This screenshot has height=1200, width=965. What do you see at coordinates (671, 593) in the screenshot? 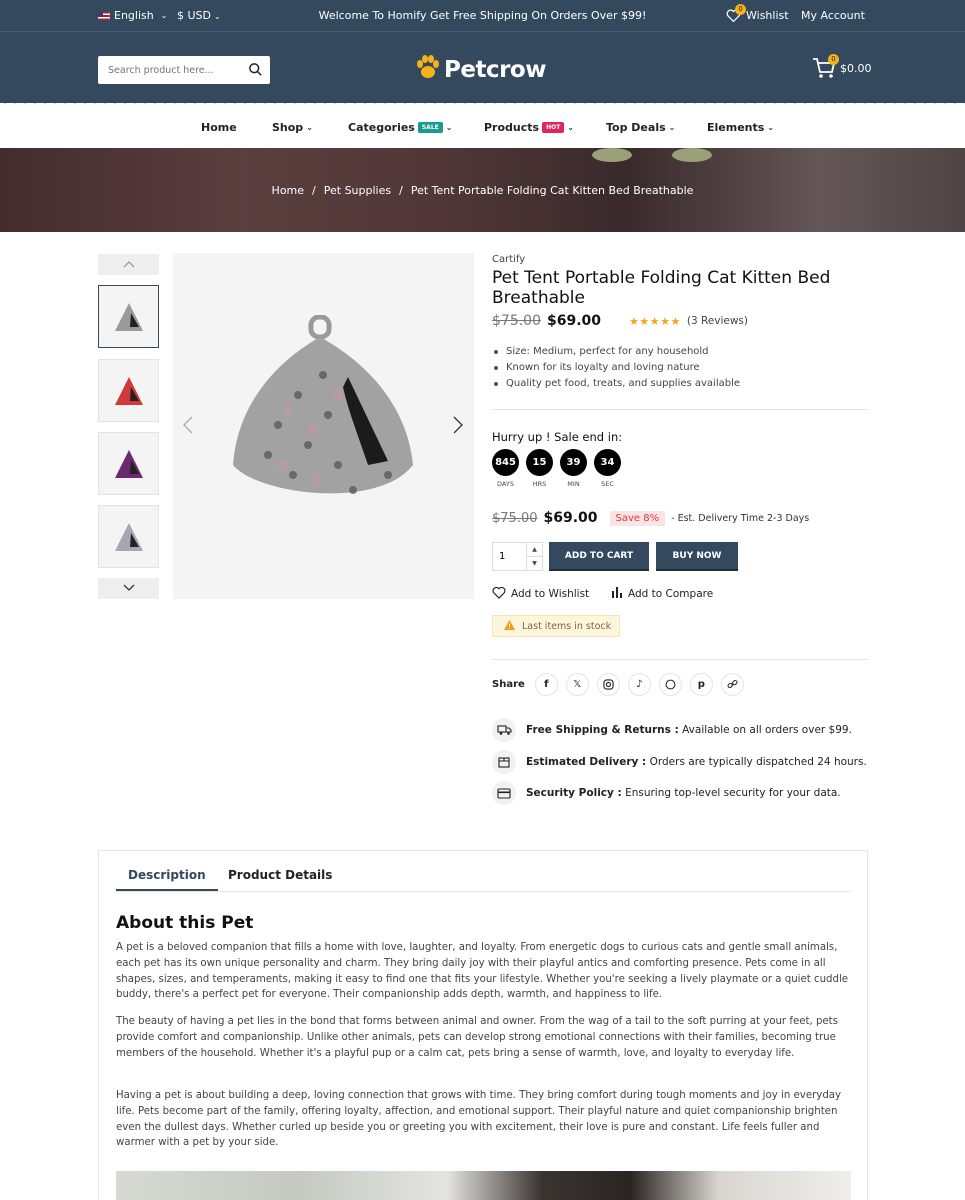
I see `compare-label: Add to Compare` at bounding box center [671, 593].